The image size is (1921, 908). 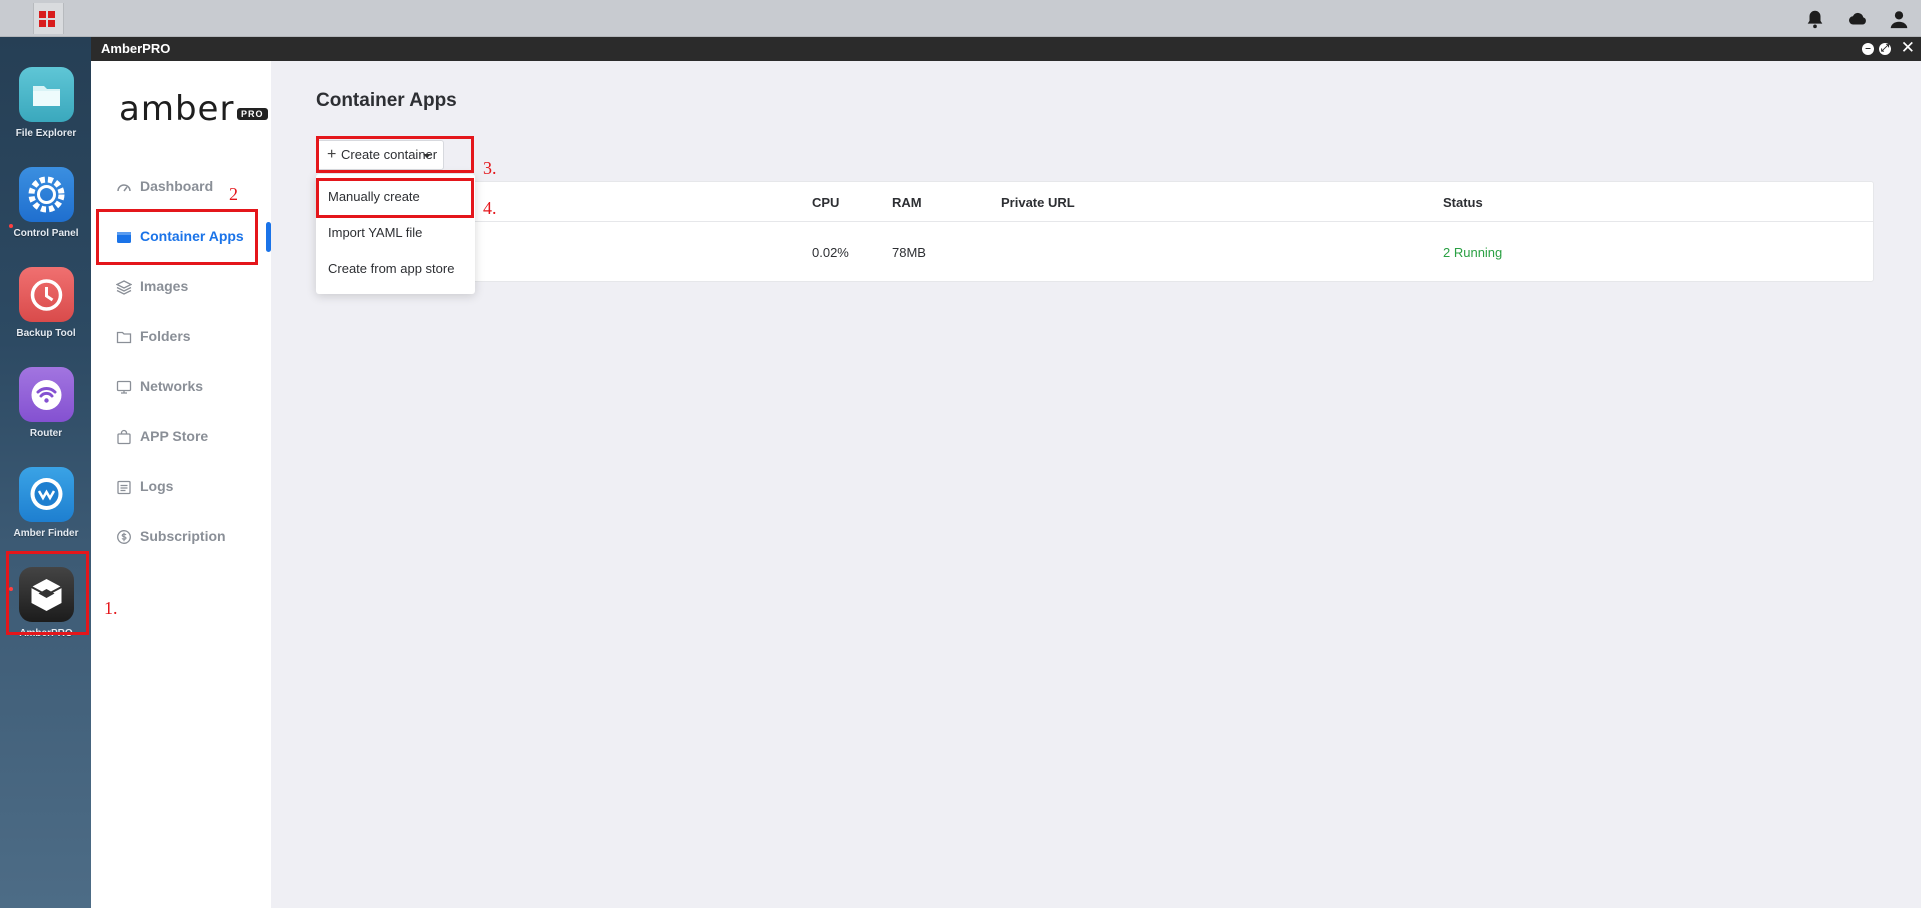 I want to click on logo-badge: PRO, so click(x=252, y=114).